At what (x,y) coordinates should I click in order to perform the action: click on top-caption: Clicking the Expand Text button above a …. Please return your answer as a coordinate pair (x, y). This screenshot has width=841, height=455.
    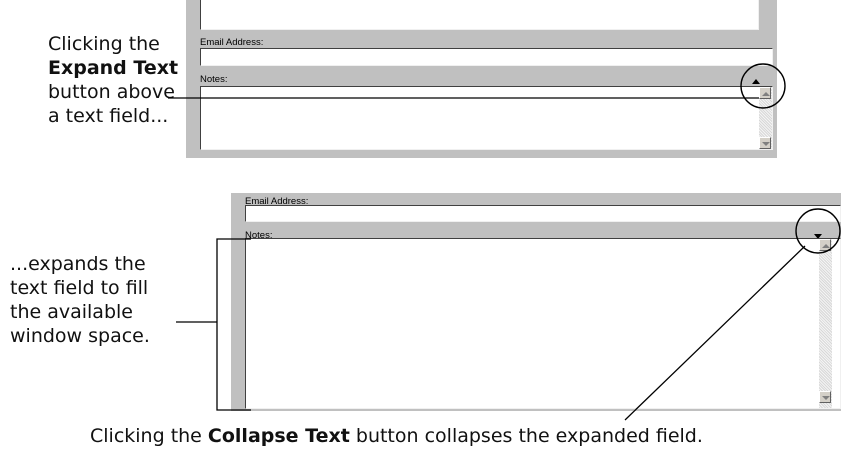
    Looking at the image, I should click on (113, 80).